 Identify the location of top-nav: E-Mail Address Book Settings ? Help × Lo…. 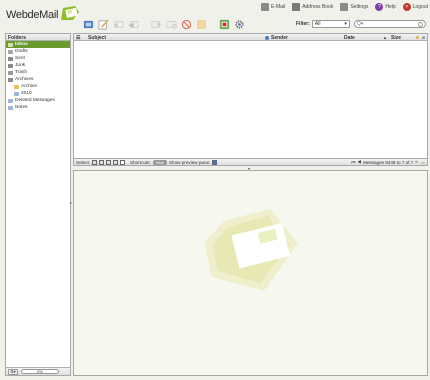
(344, 7).